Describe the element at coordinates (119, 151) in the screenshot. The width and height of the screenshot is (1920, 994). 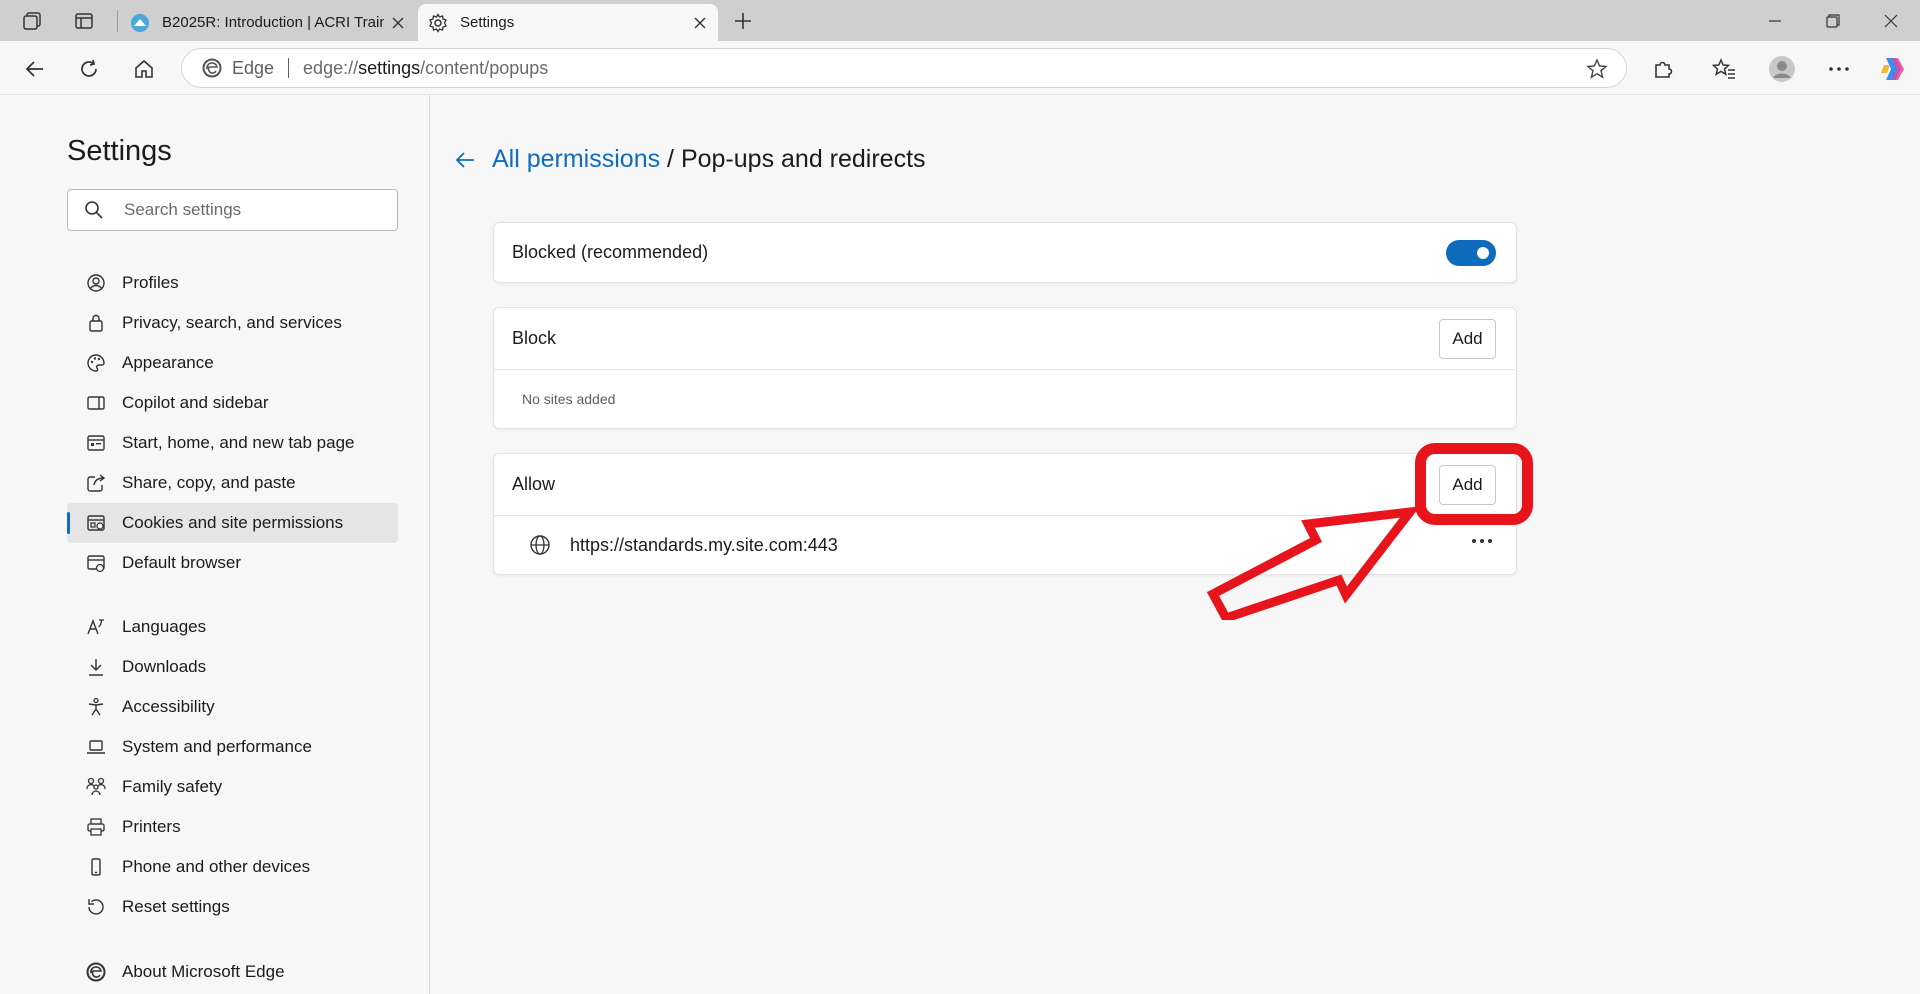
I see `settings-title: Settings` at that location.